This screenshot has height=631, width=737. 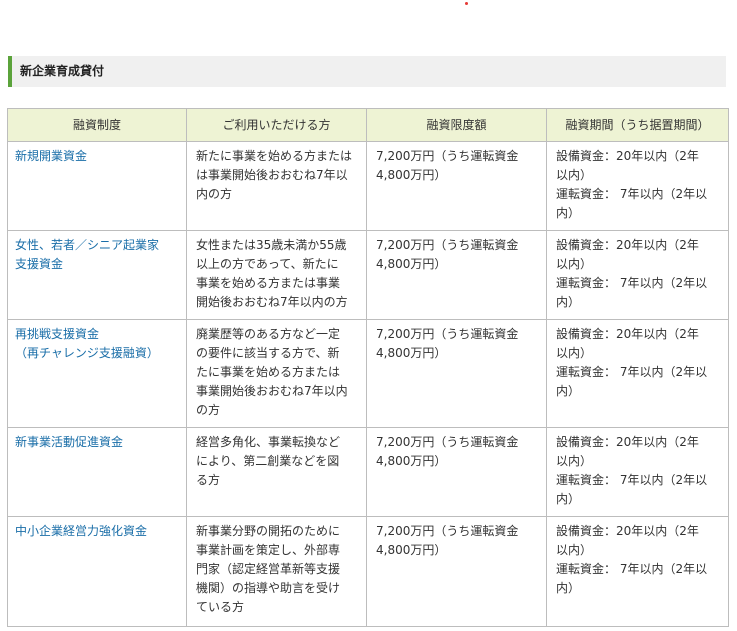 What do you see at coordinates (97, 571) in the screenshot?
I see `loan-program-name: 中小企業経営力強化資金` at bounding box center [97, 571].